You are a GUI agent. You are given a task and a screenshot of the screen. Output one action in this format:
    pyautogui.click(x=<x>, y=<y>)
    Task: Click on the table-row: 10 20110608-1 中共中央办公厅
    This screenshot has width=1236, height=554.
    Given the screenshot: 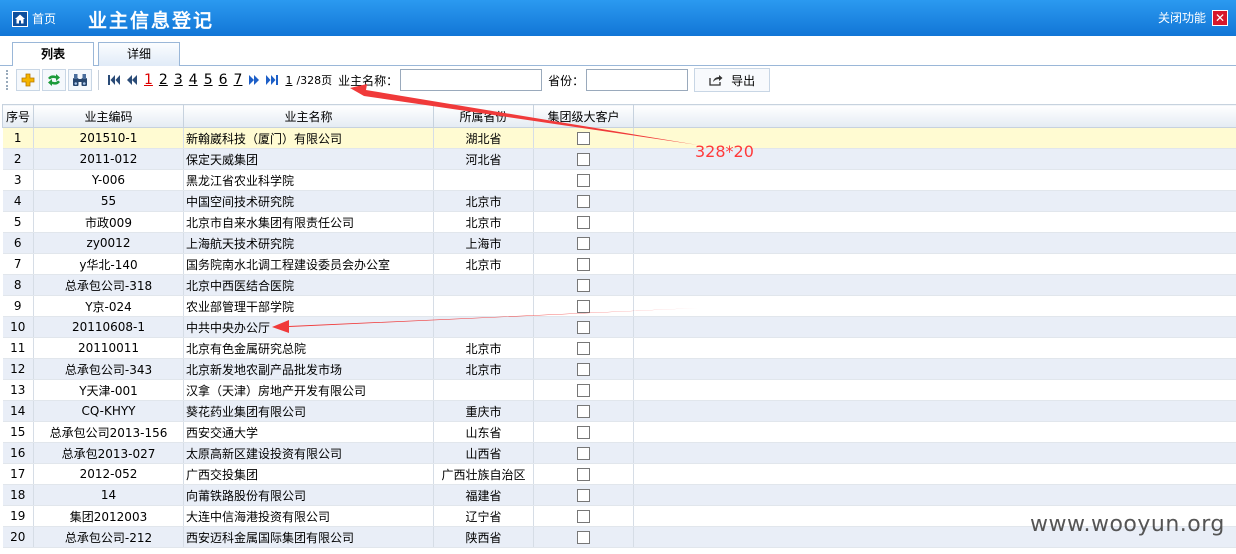 What is the action you would take?
    pyautogui.click(x=619, y=327)
    